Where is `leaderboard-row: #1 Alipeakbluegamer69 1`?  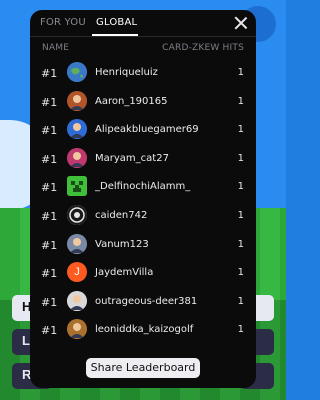 leaderboard-row: #1 Alipeakbluegamer69 1 is located at coordinates (143, 129).